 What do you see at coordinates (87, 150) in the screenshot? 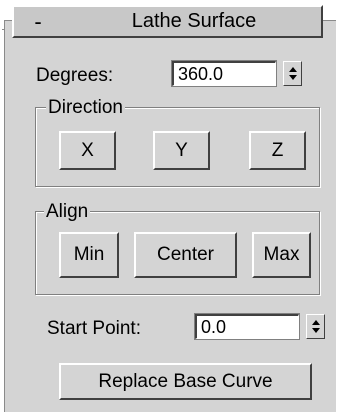
I see `direction-x-button: X` at bounding box center [87, 150].